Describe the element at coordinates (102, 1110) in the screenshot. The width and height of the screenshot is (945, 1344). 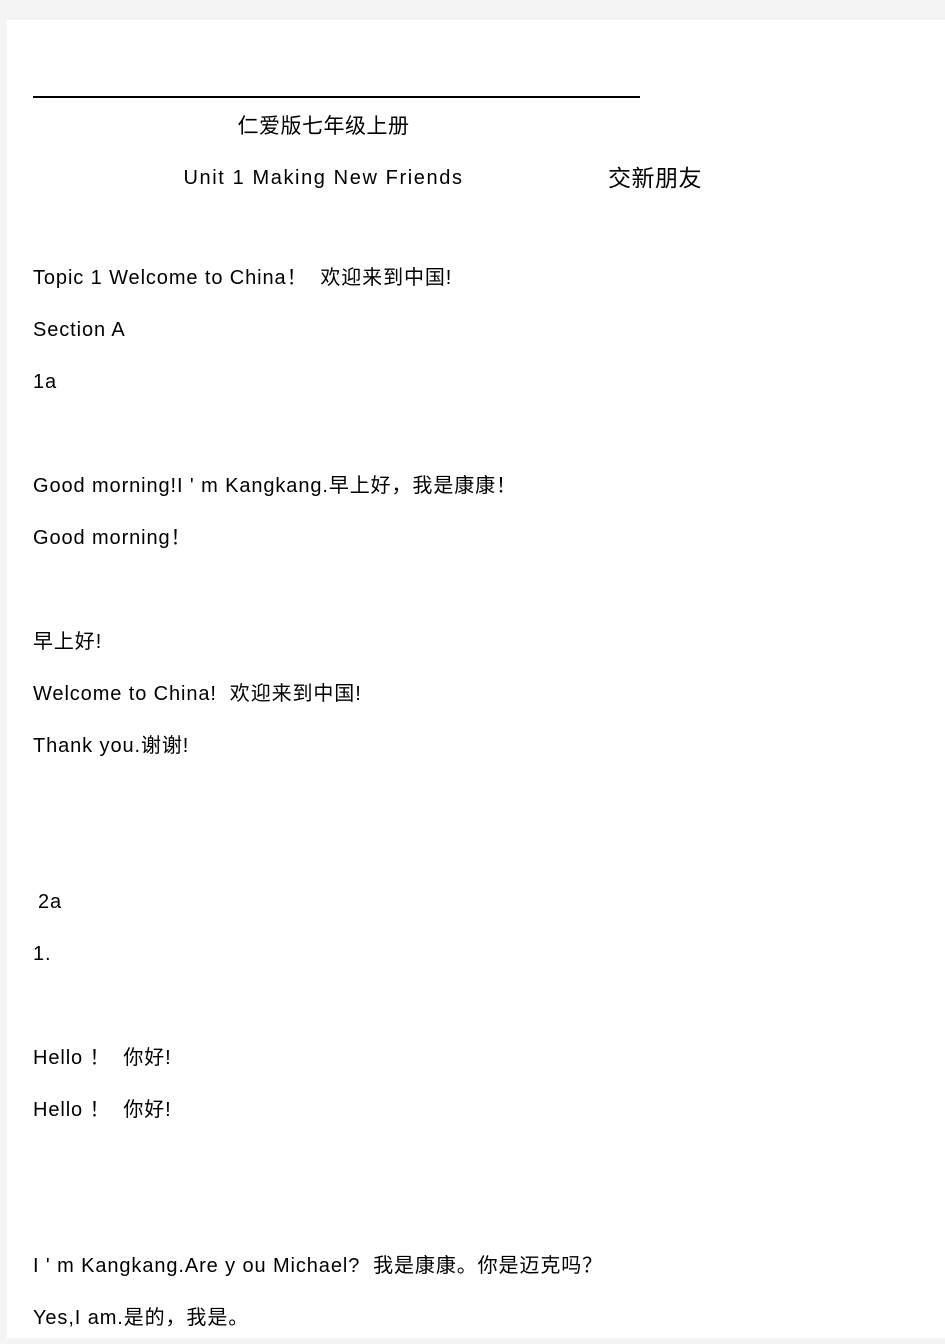
I see `body-line-hello-2: Hello ！ 你好!` at that location.